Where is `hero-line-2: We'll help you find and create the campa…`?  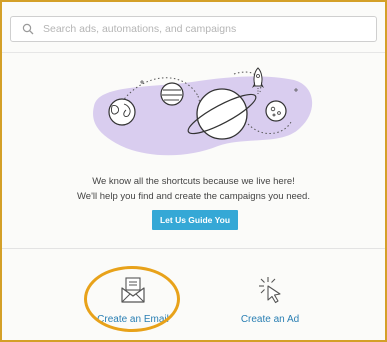 hero-line-2: We'll help you find and create the campa… is located at coordinates (193, 196).